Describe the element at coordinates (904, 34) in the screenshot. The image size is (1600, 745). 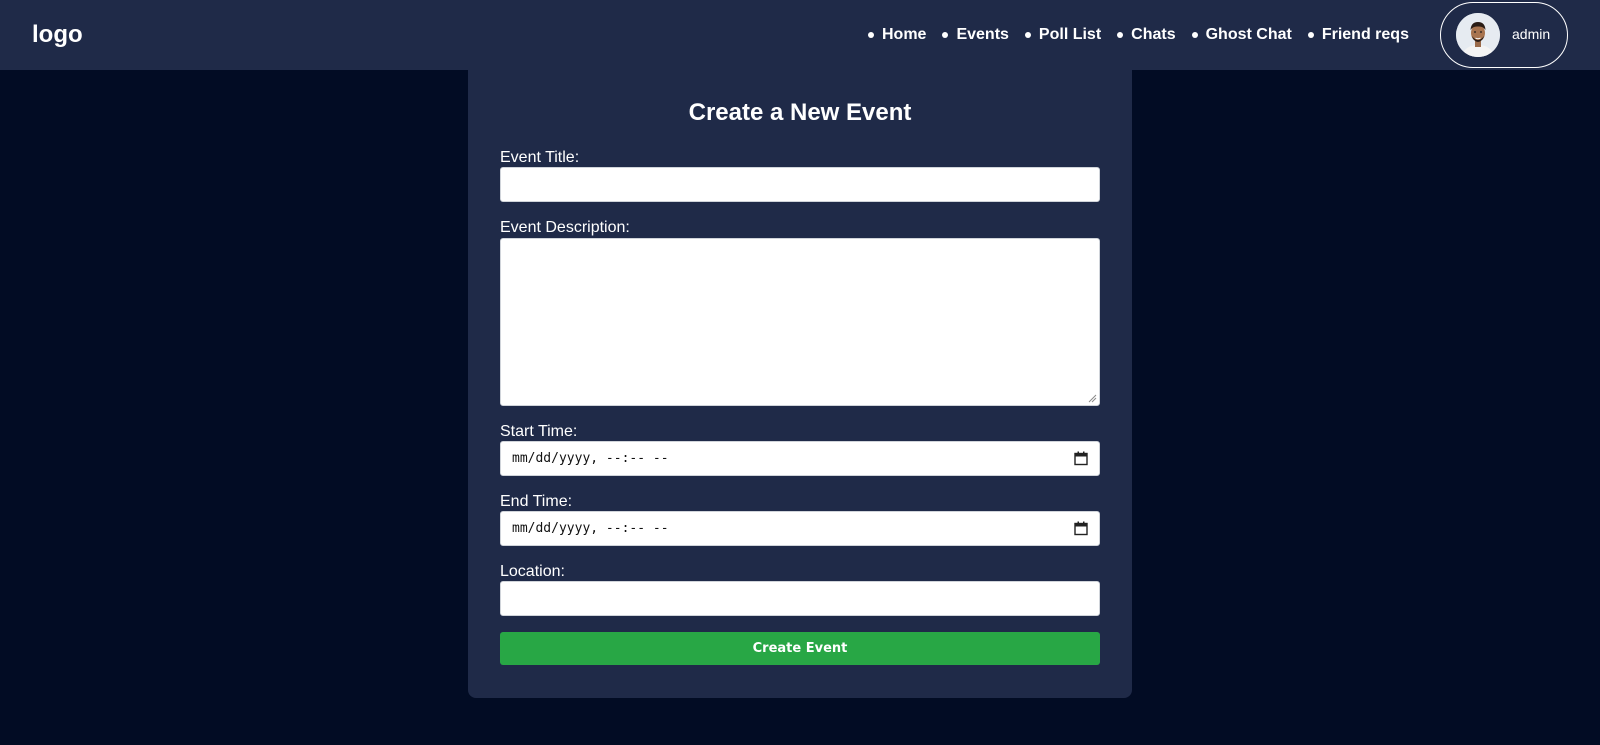
I see `nav-item-label: Home` at that location.